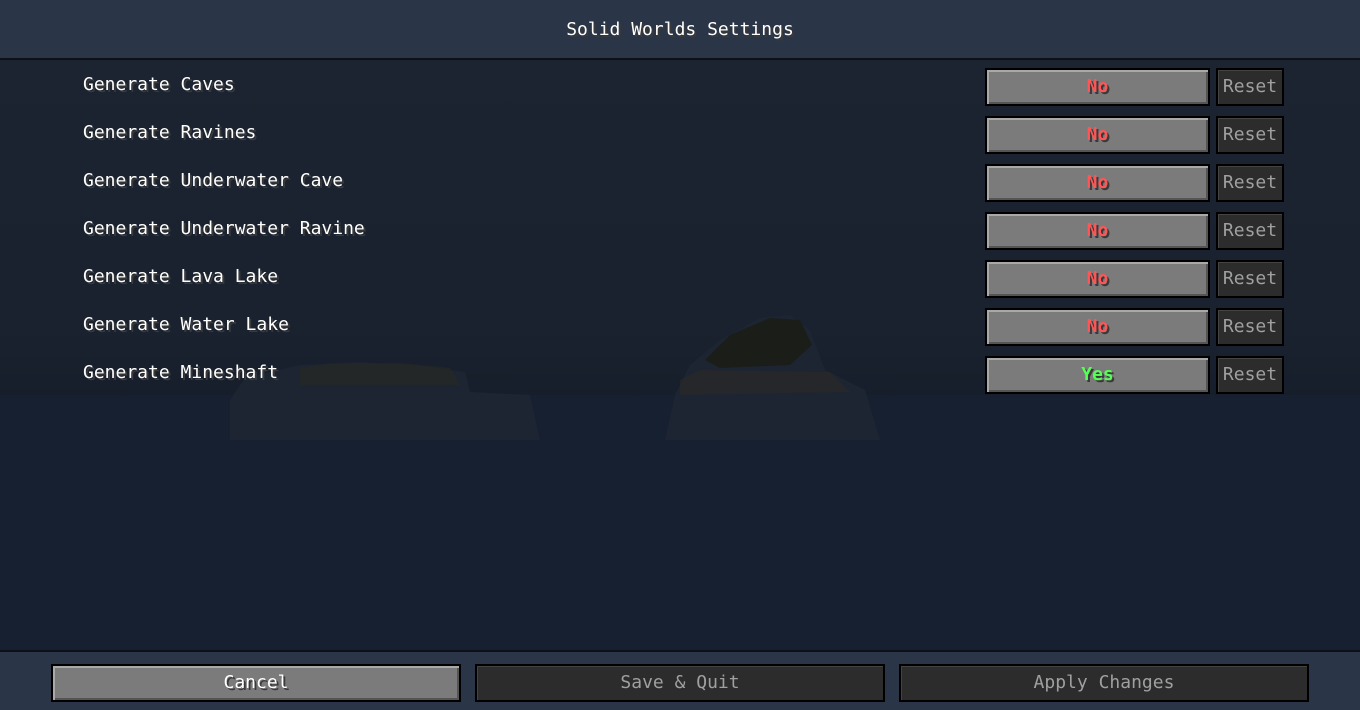 Image resolution: width=1360 pixels, height=710 pixels. I want to click on setting-row-ravines: Generate Ravines No Reset, so click(680, 134).